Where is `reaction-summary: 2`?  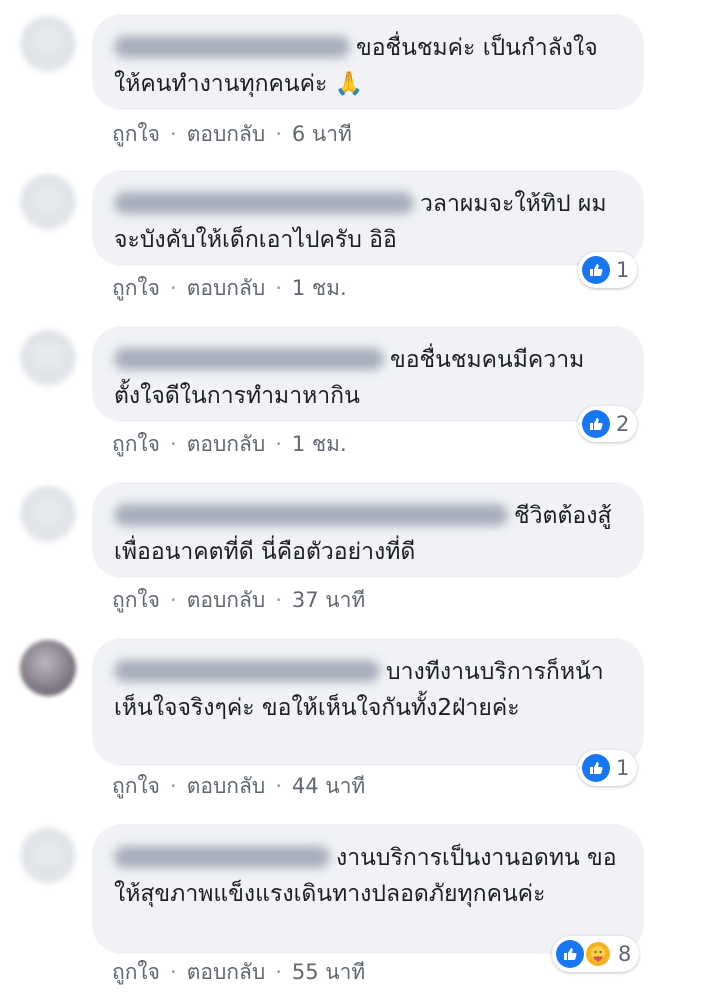
reaction-summary: 2 is located at coordinates (608, 424).